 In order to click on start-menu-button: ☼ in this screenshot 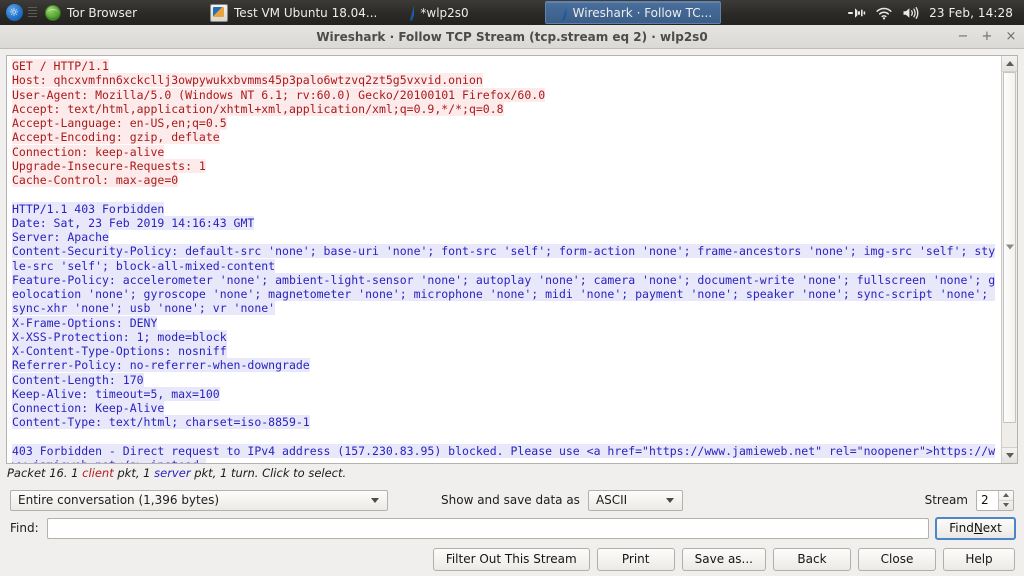, I will do `click(14, 12)`.